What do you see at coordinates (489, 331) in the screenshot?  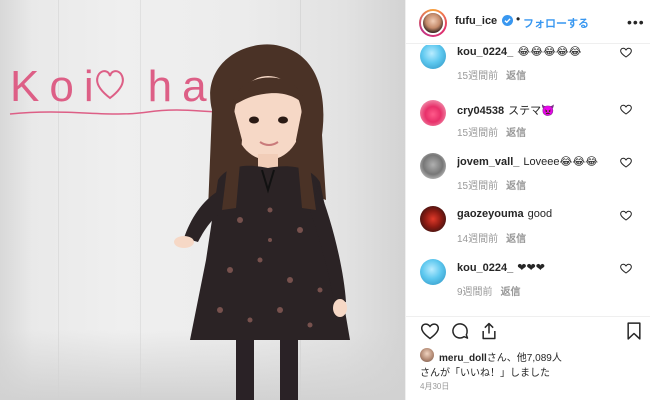 I see `share-icon` at bounding box center [489, 331].